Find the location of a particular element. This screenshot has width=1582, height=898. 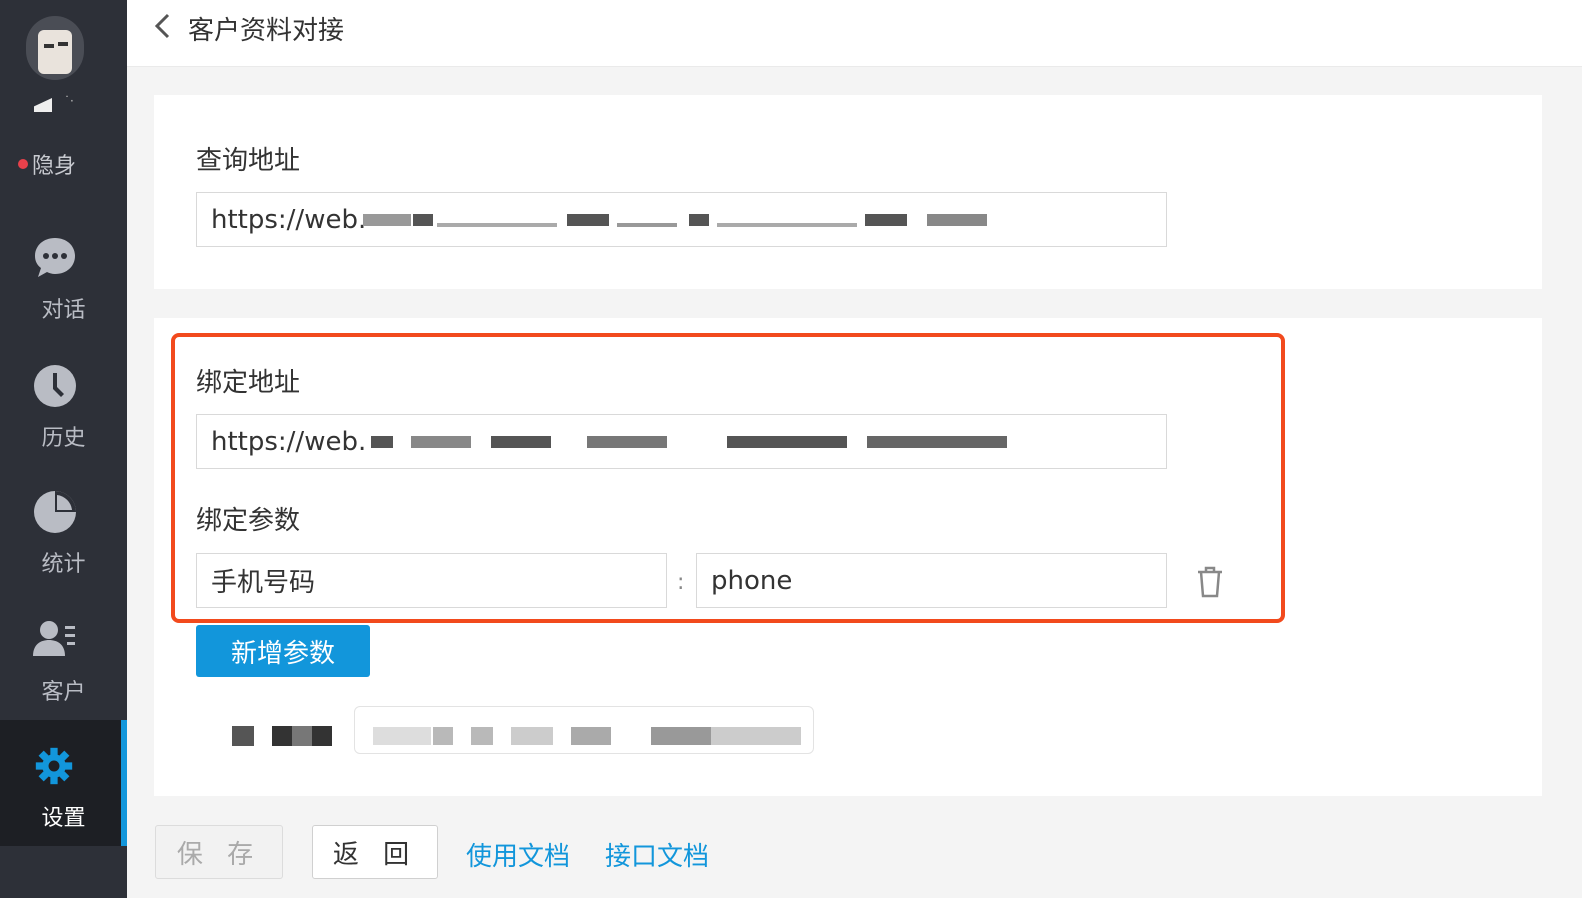

customer-icon is located at coordinates (54, 638).